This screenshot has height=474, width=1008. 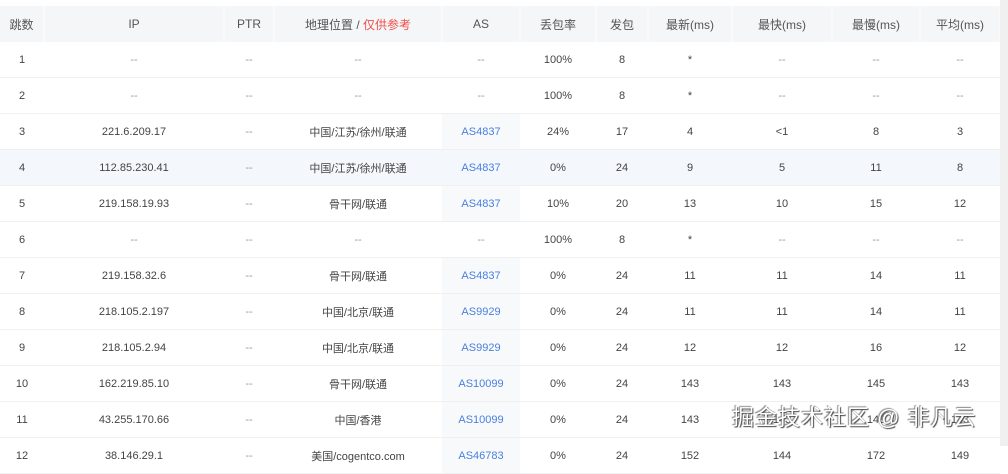 What do you see at coordinates (854, 417) in the screenshot?
I see `watermark: 掘金技术社区 @ 非凡云` at bounding box center [854, 417].